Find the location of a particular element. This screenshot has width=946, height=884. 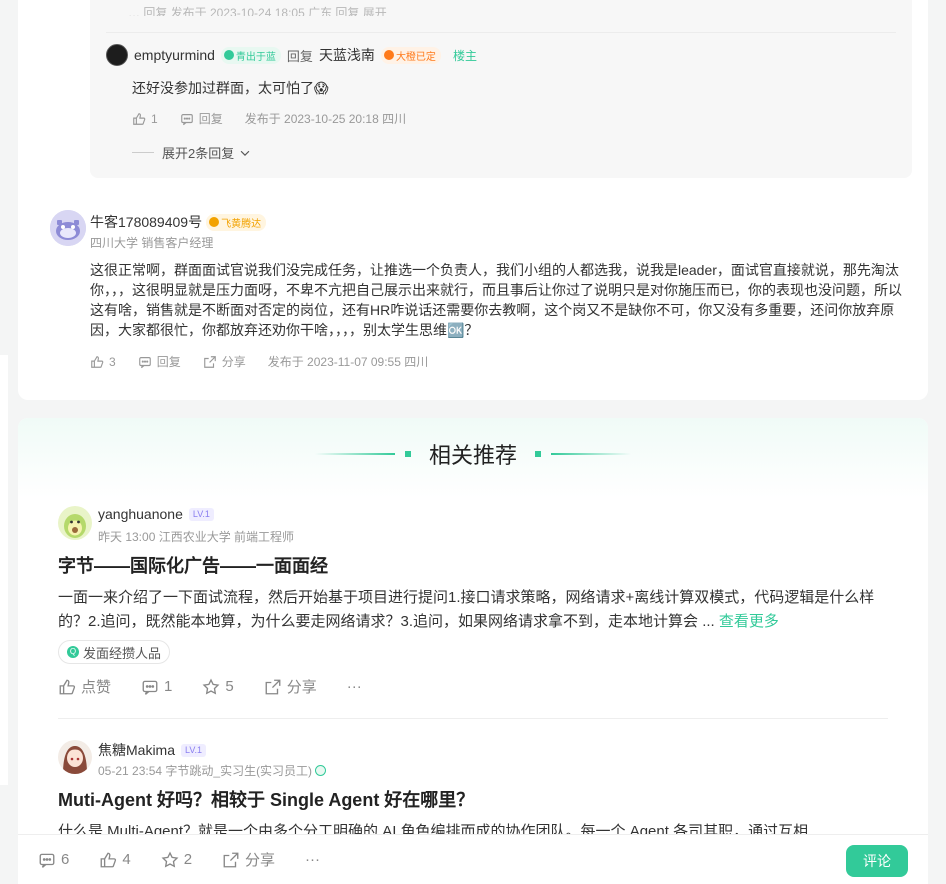

reply-header: emptyurmind 青出于蓝 回复 天蓝浅南 大橙已定 楼主 is located at coordinates (291, 55).